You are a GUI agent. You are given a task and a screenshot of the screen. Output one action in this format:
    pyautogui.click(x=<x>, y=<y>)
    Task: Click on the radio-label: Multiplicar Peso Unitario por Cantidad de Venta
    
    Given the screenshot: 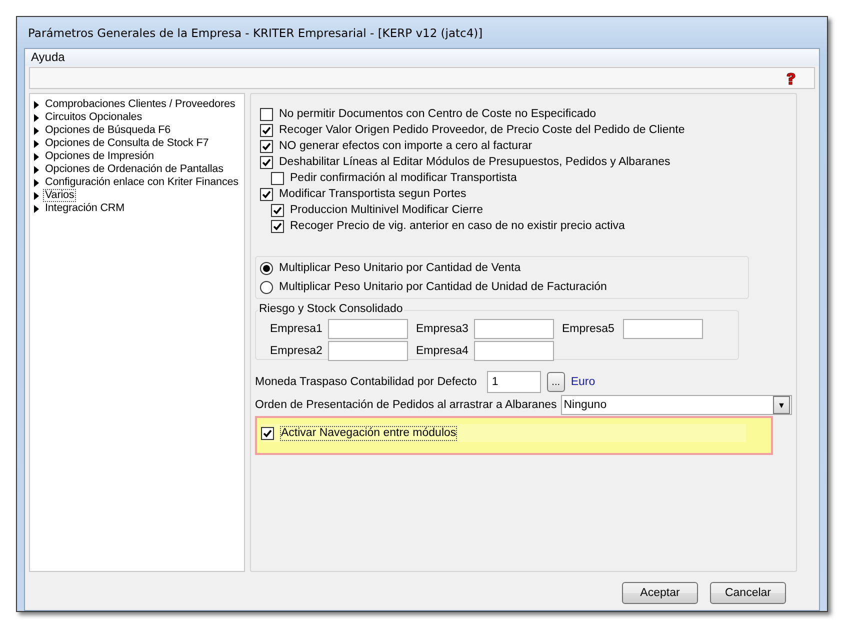 What is the action you would take?
    pyautogui.click(x=400, y=268)
    